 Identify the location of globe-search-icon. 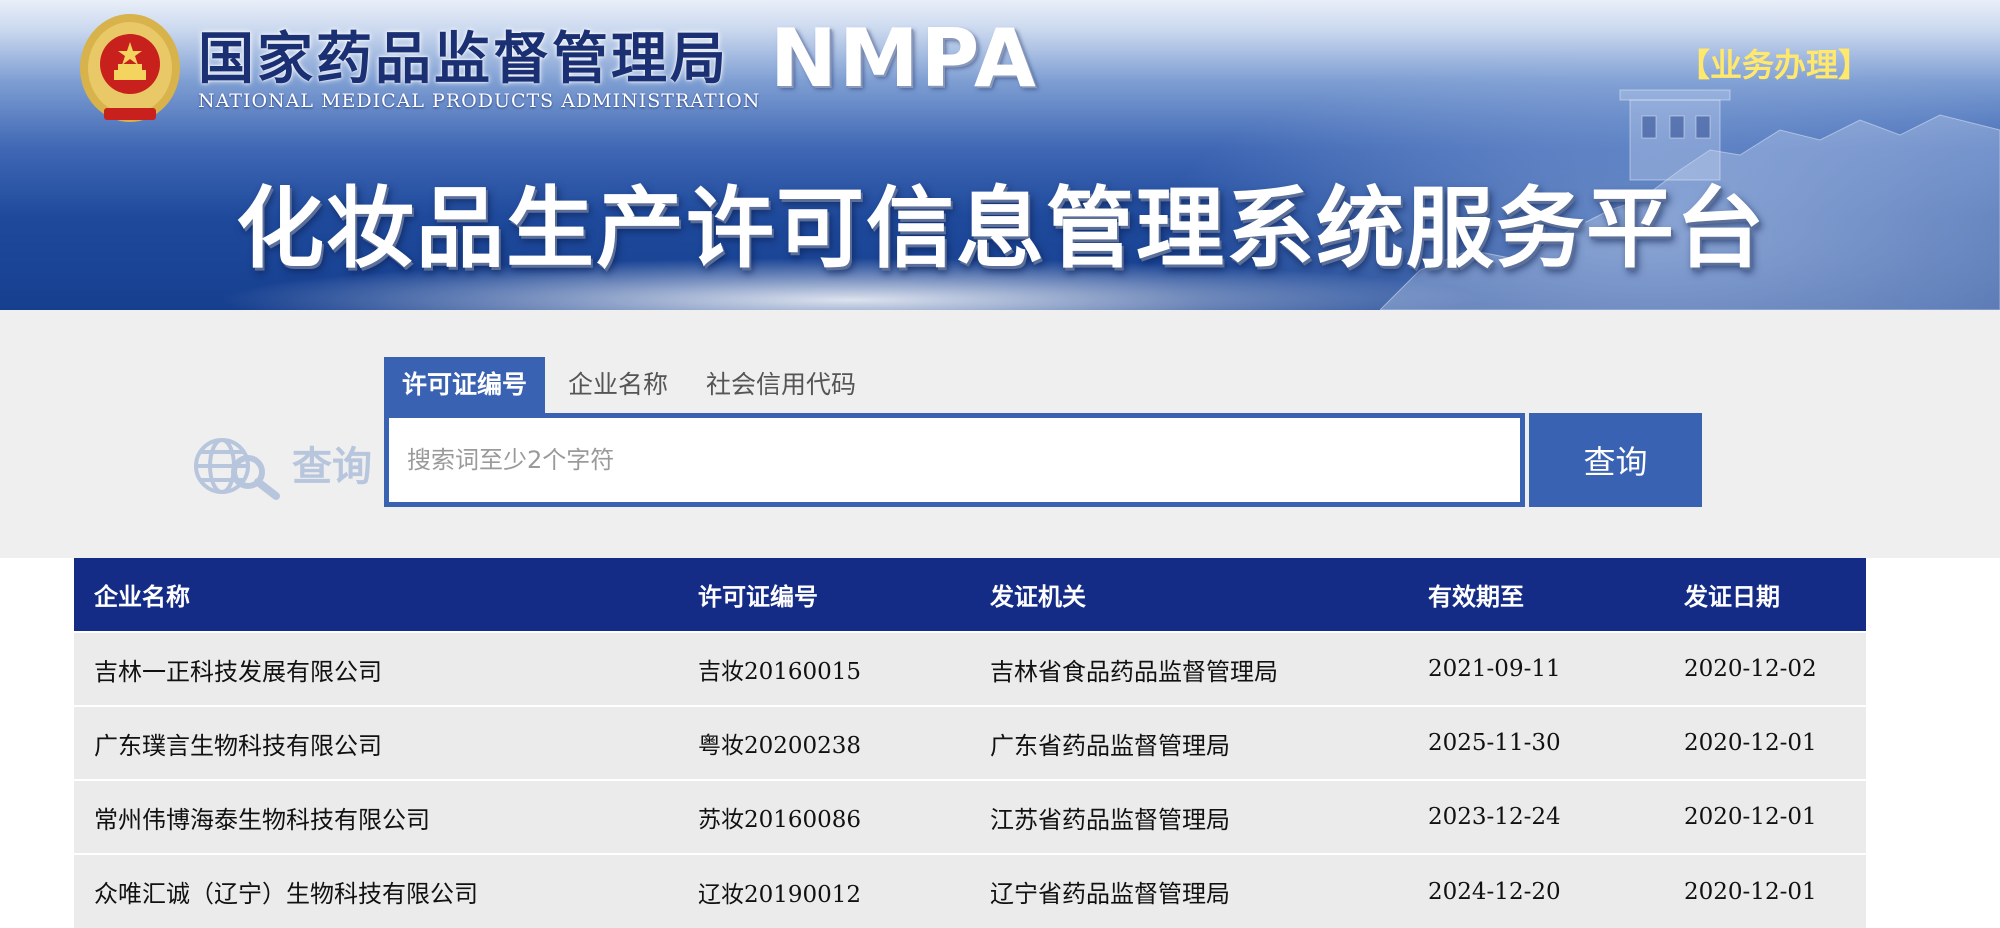
(237, 469).